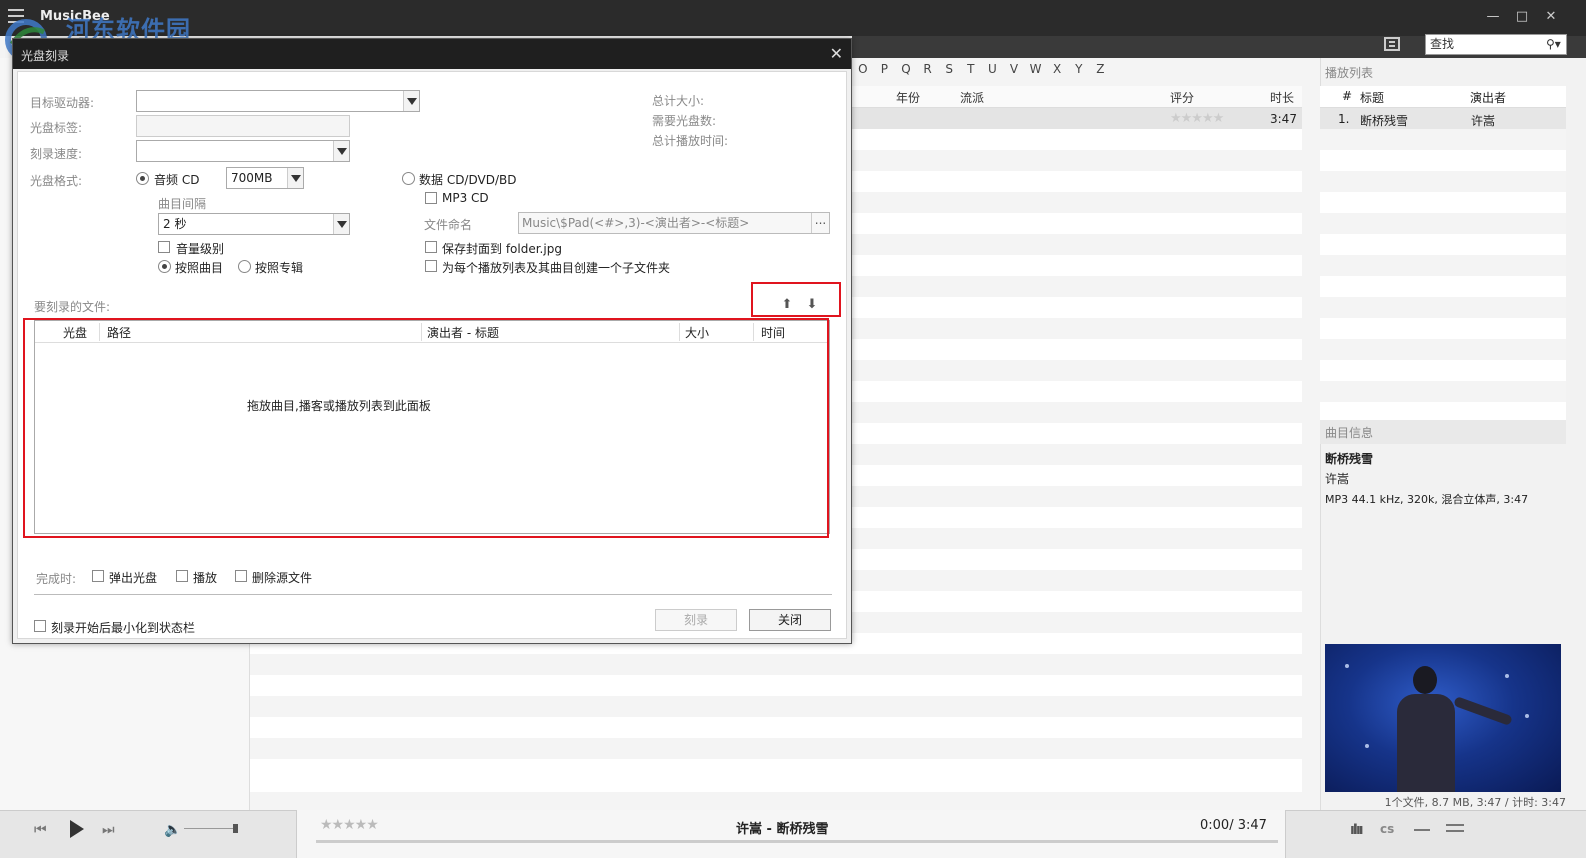 This screenshot has width=1586, height=858. What do you see at coordinates (62, 103) in the screenshot?
I see `target-drive-label: 目标驱动器:` at bounding box center [62, 103].